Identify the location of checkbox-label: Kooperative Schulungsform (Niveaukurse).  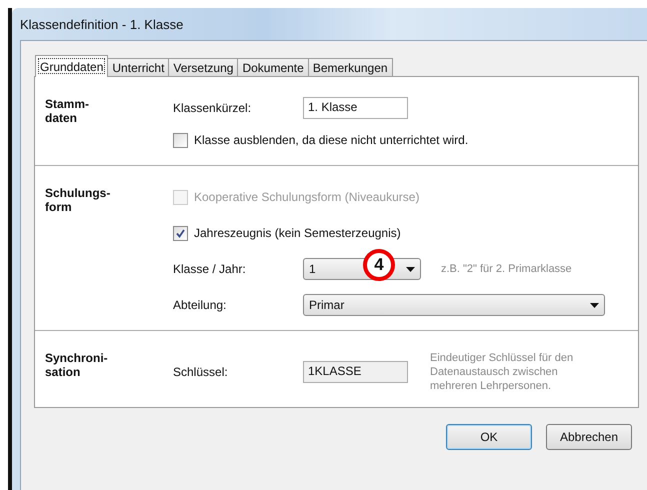
(307, 197).